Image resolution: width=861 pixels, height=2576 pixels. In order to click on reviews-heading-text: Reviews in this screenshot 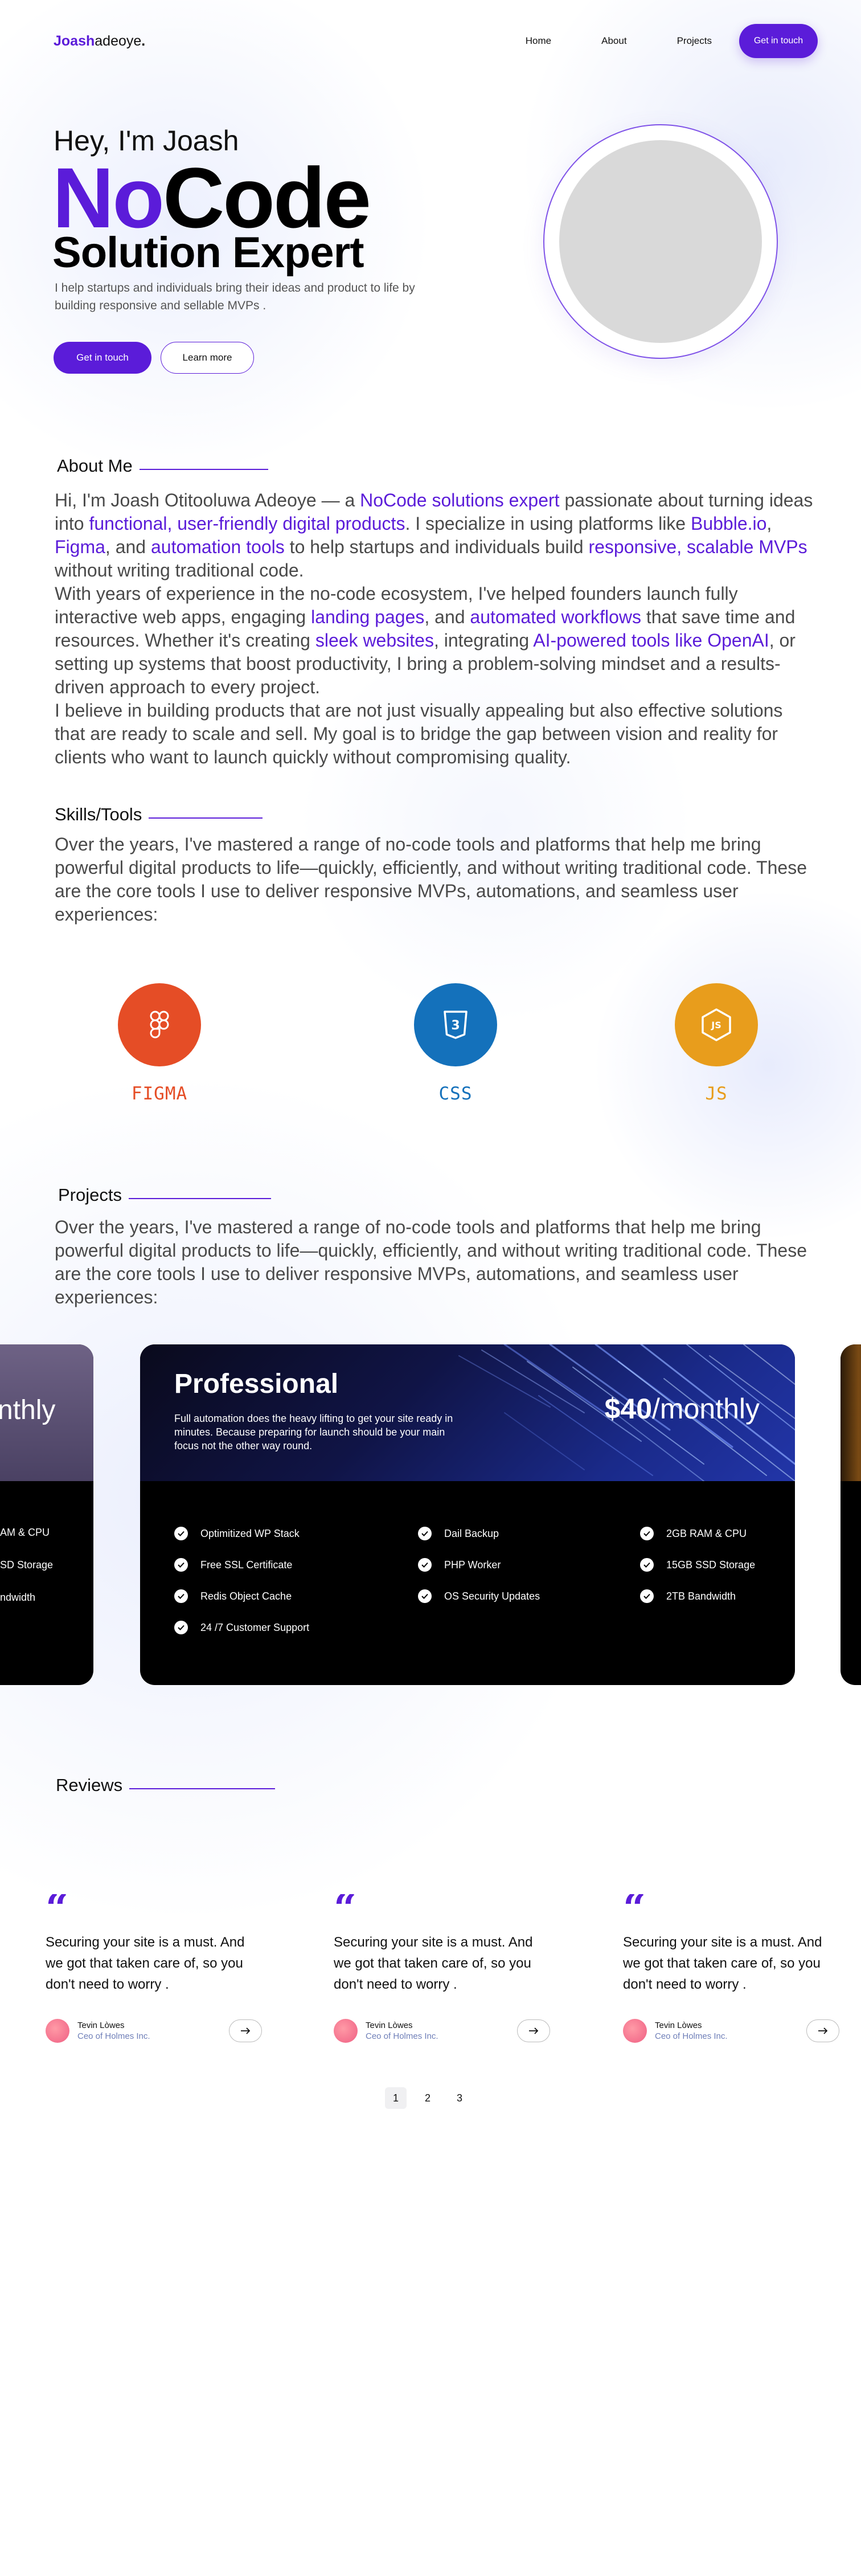, I will do `click(89, 1785)`.